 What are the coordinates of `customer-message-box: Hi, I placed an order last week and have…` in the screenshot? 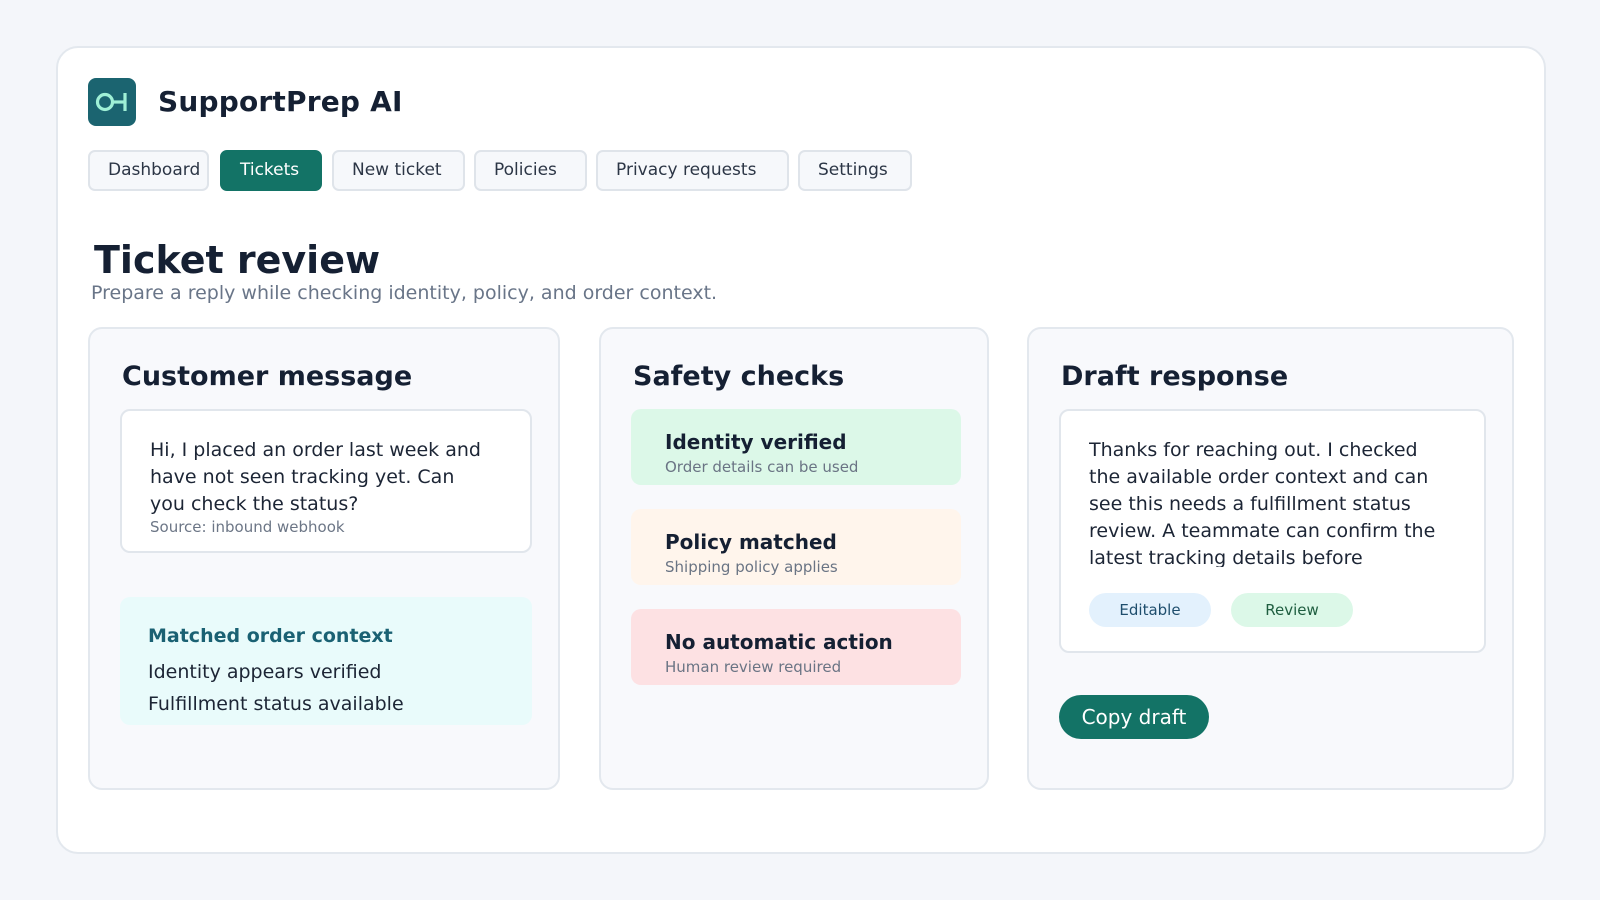 It's located at (326, 481).